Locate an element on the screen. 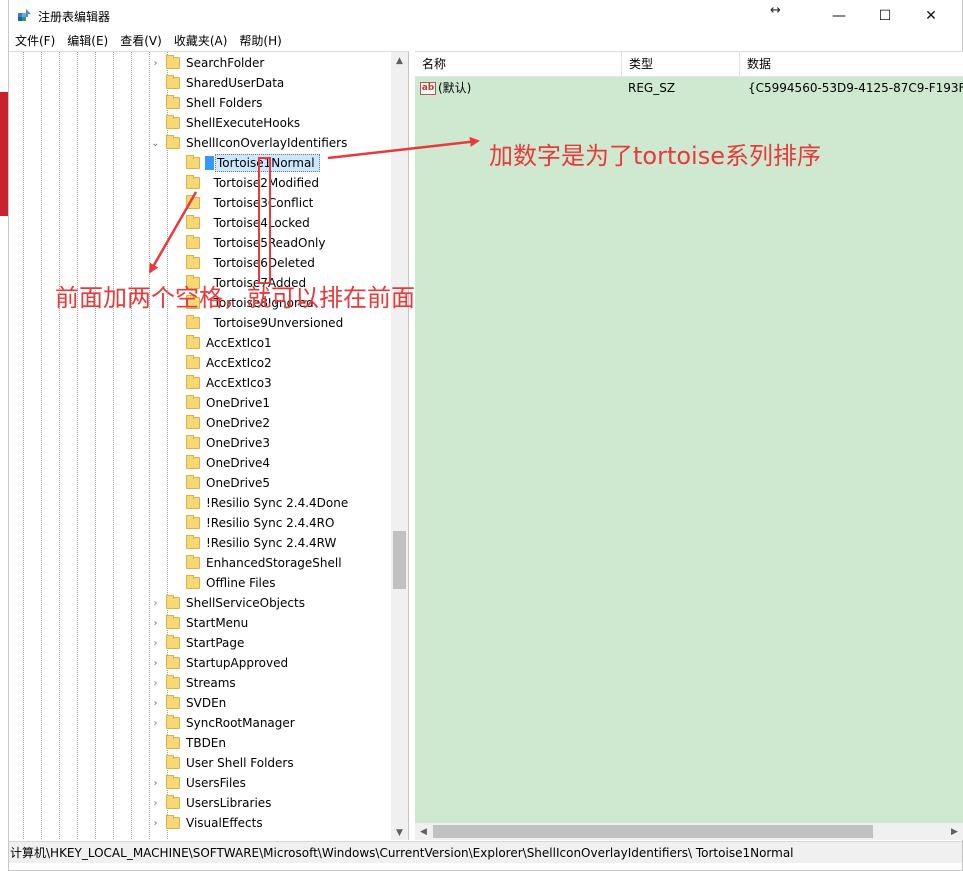 This screenshot has height=871, width=963. window-title: 注册表编辑器 is located at coordinates (74, 17).